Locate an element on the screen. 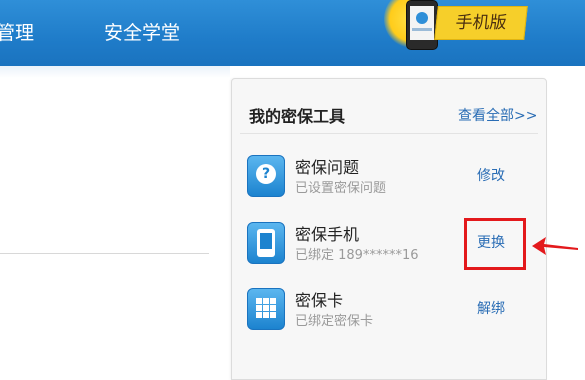 This screenshot has width=585, height=380. tool-security-question: ? 密保问题 已设置密保问题 修改 is located at coordinates (392, 177).